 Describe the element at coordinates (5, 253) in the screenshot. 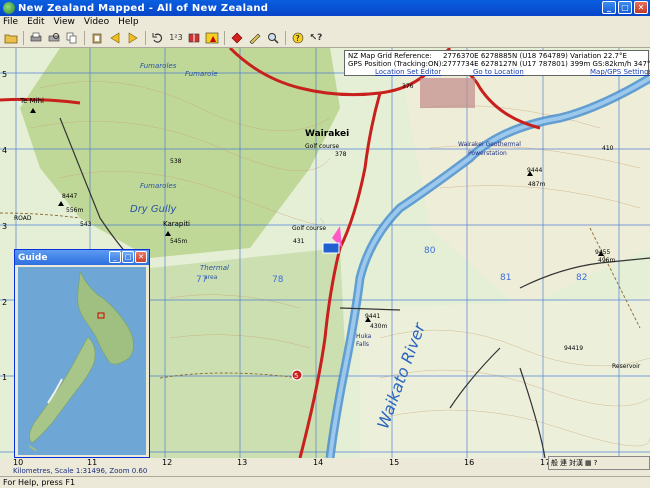

I see `vertical-scale: 5 4 3 2 1` at that location.